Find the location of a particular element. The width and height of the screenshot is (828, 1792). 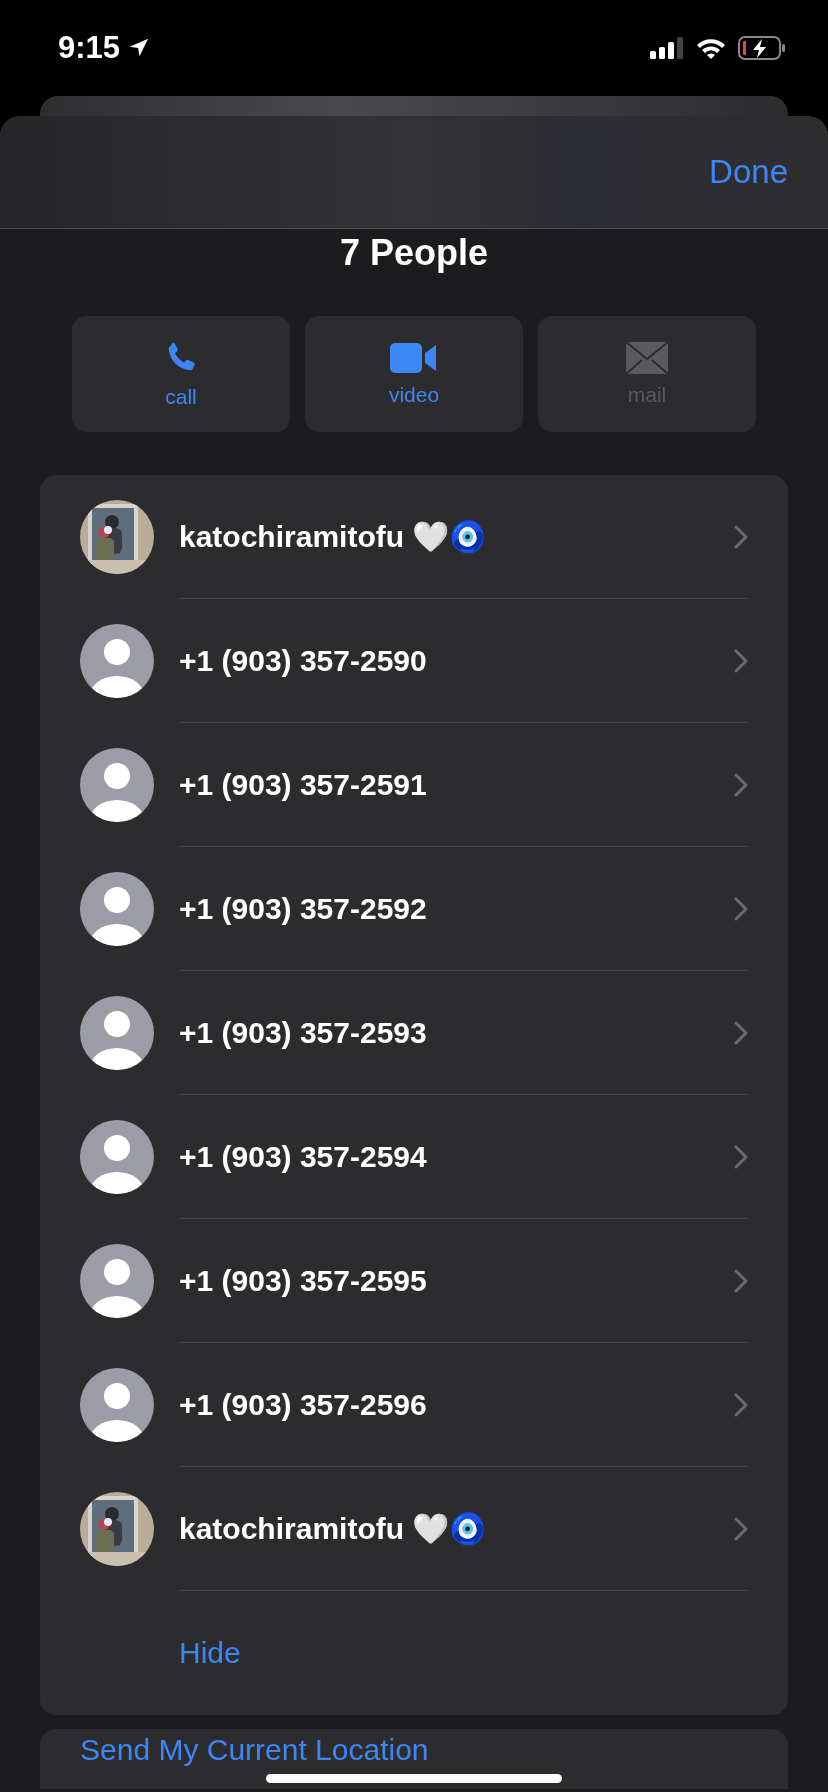

call-button: call is located at coordinates (181, 374).